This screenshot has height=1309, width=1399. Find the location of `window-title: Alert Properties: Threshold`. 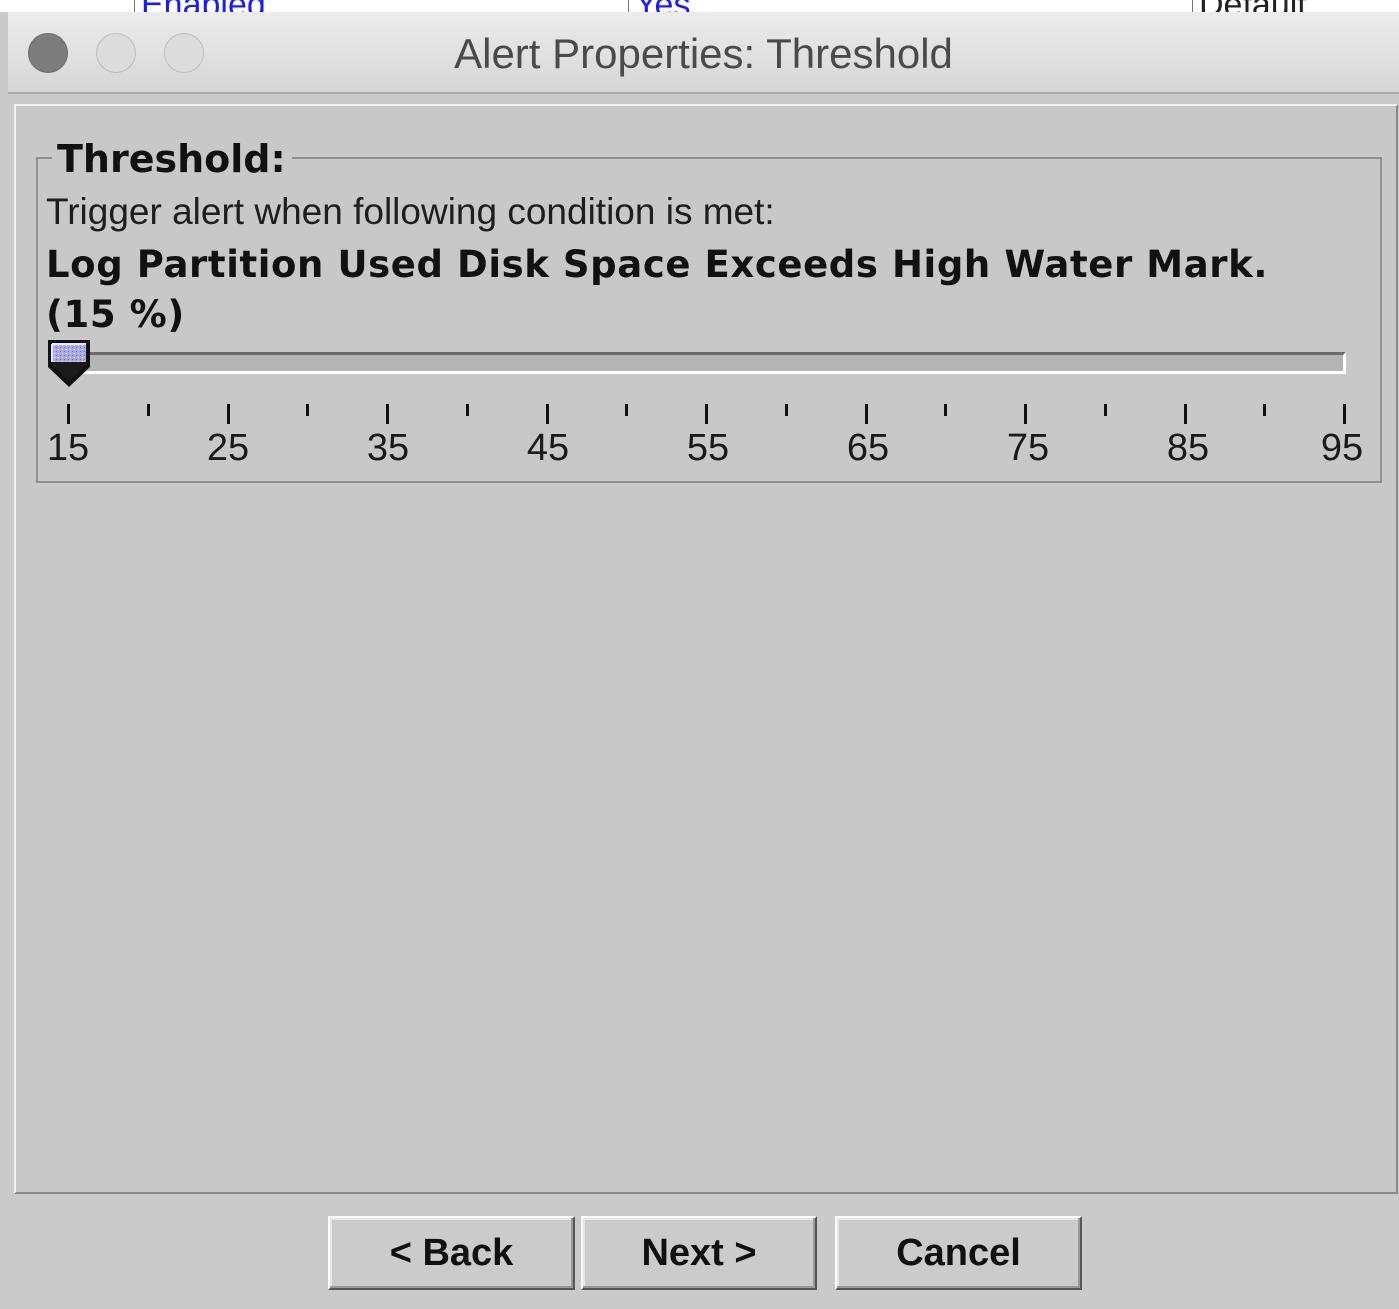

window-title: Alert Properties: Threshold is located at coordinates (703, 53).